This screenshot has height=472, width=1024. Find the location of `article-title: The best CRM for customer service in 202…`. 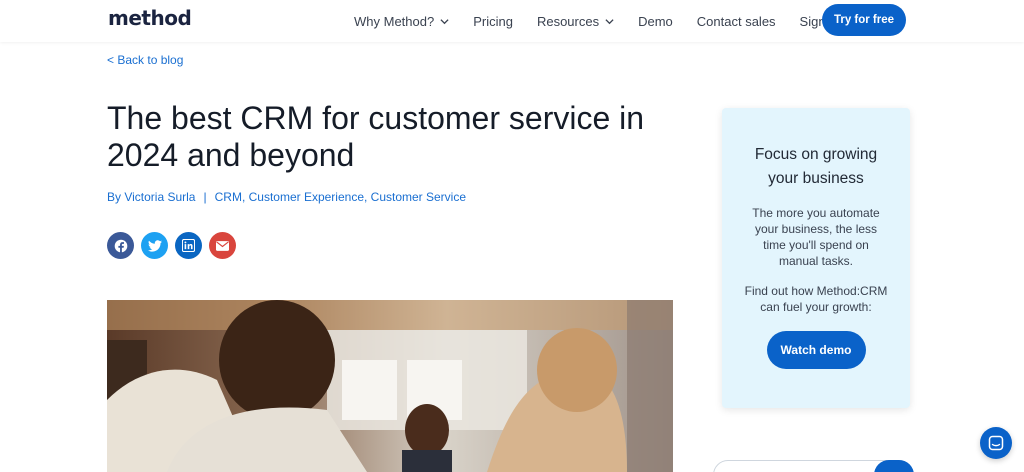

article-title: The best CRM for customer service in 202… is located at coordinates (376, 136).